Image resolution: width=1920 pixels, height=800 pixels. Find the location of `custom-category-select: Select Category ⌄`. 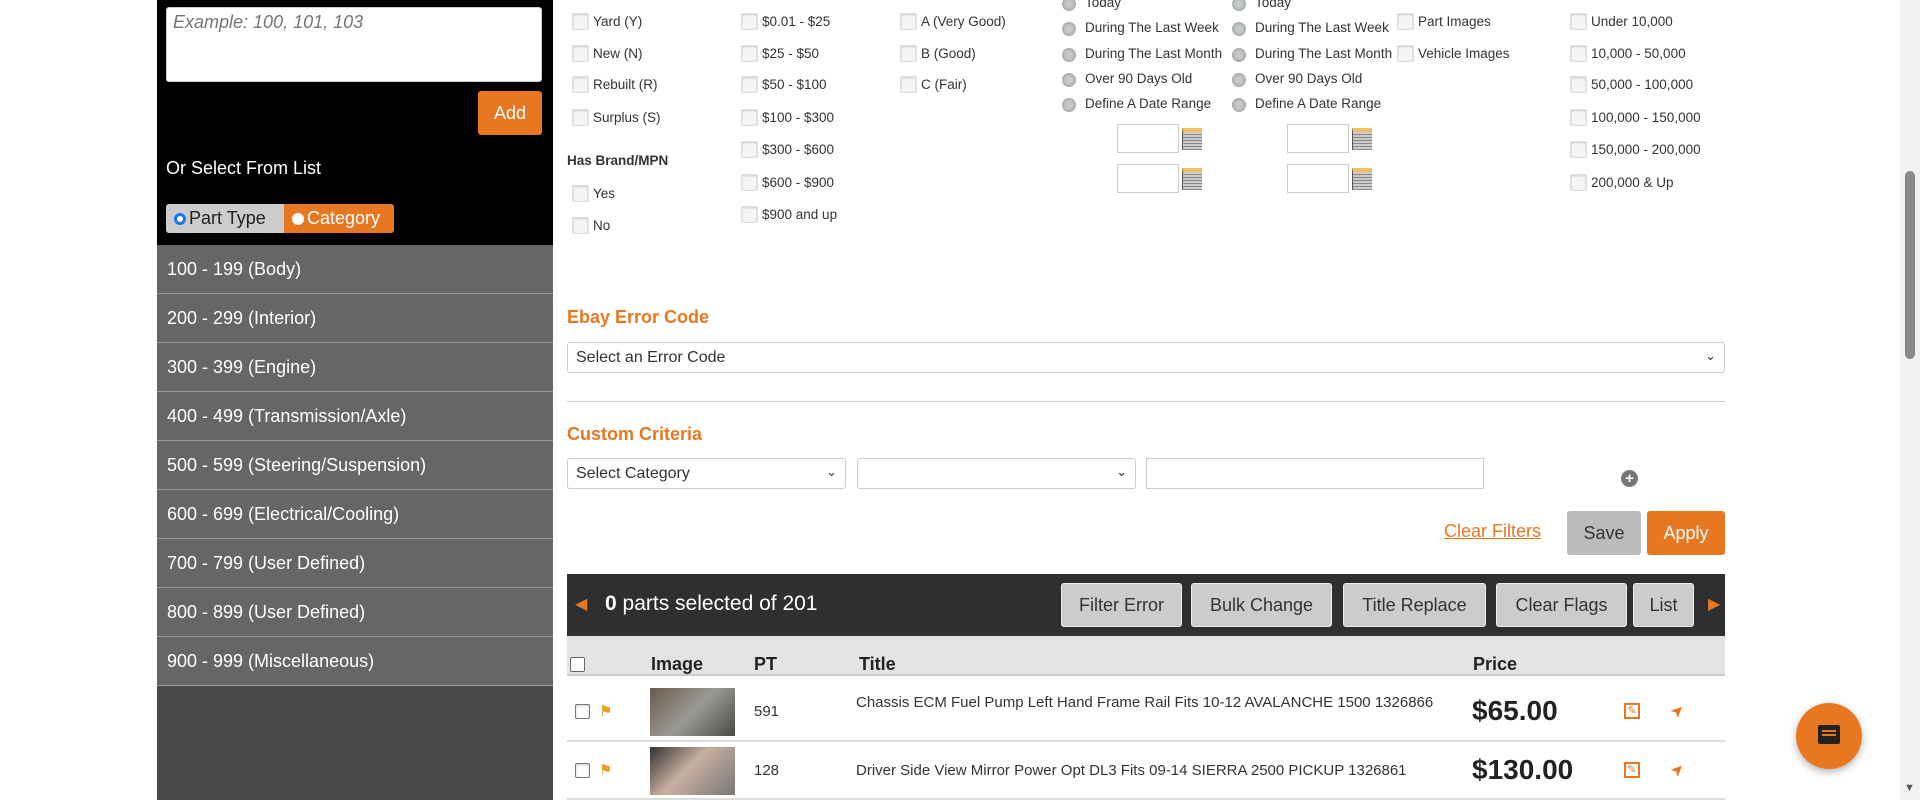

custom-category-select: Select Category ⌄ is located at coordinates (706, 473).